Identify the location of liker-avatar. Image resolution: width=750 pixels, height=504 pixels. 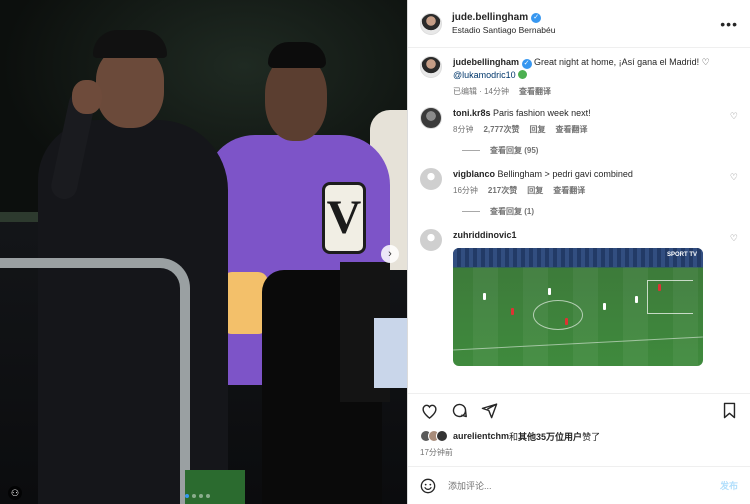
(442, 436).